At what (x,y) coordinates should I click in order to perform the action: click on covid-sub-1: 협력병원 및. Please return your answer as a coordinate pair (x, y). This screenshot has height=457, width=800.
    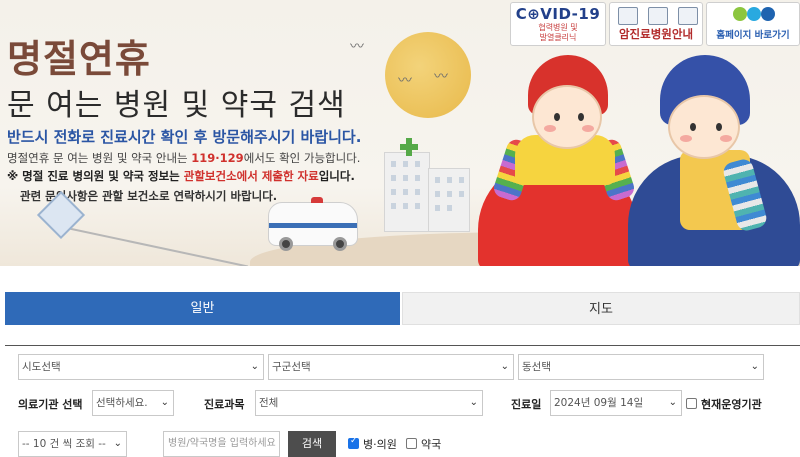
    Looking at the image, I should click on (558, 27).